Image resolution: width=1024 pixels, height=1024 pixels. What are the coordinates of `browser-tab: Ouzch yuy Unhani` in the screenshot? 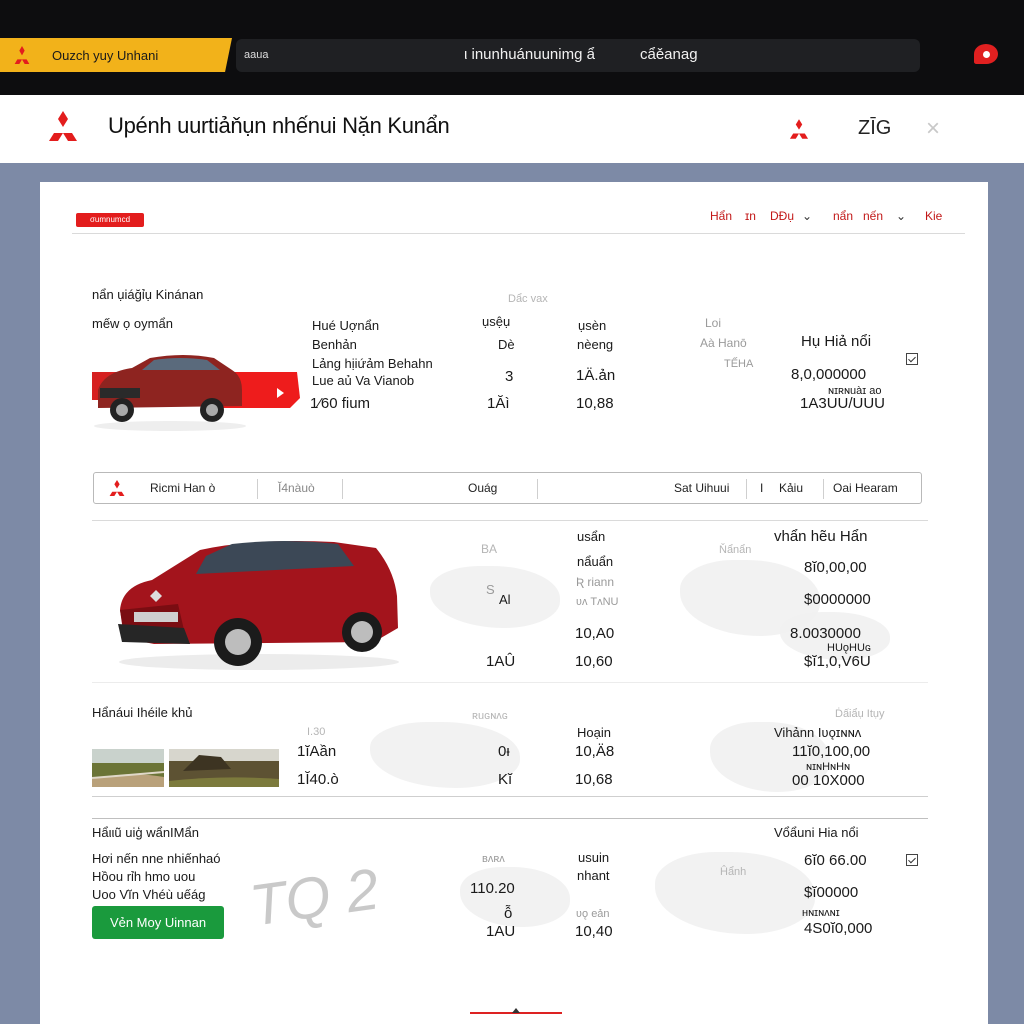 It's located at (116, 55).